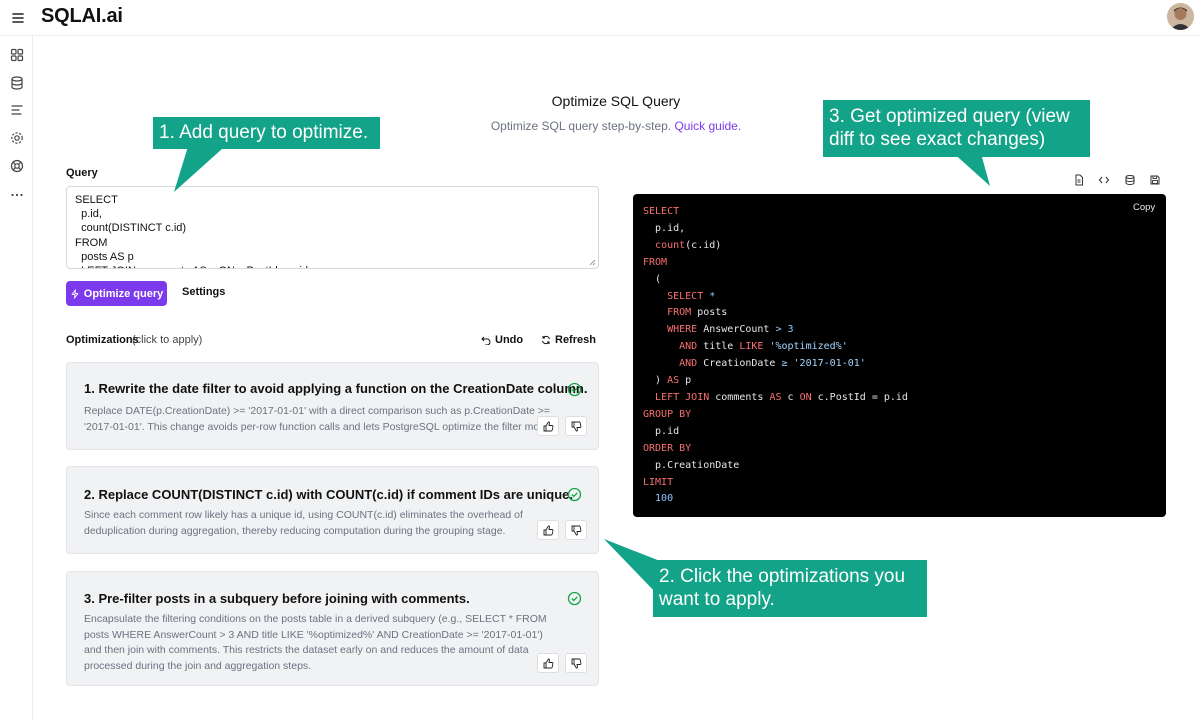  I want to click on code-line: FROM, so click(775, 263).